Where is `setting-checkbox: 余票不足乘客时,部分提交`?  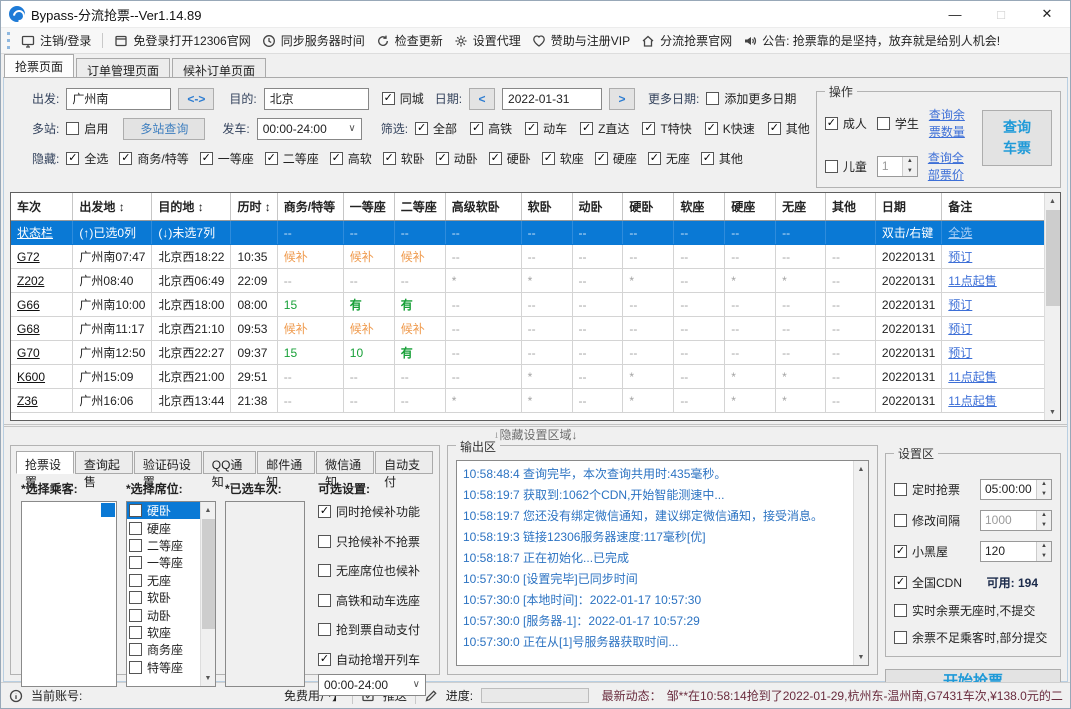
setting-checkbox: 余票不足乘客时,部分提交 is located at coordinates (973, 637).